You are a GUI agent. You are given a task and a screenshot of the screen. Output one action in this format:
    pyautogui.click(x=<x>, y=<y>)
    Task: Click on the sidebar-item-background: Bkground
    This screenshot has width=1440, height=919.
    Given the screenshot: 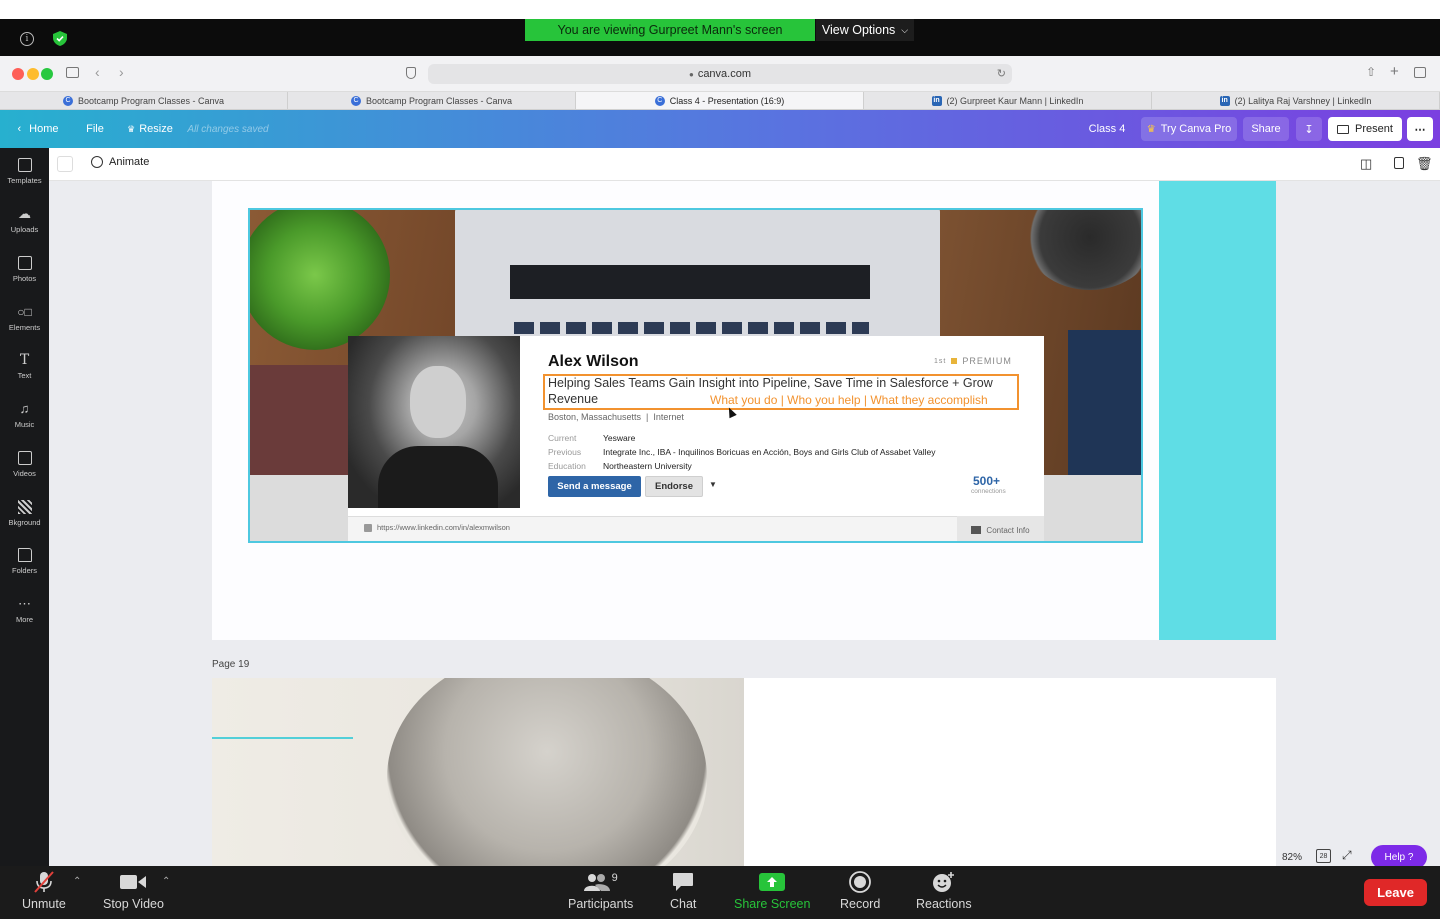 What is the action you would take?
    pyautogui.click(x=24, y=513)
    